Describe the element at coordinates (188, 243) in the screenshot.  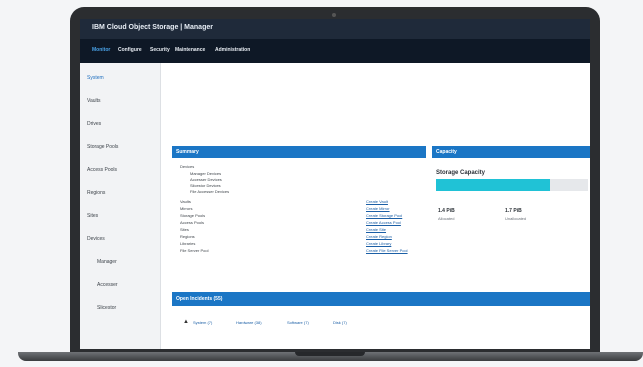
I see `summary-libraries: Libraries` at that location.